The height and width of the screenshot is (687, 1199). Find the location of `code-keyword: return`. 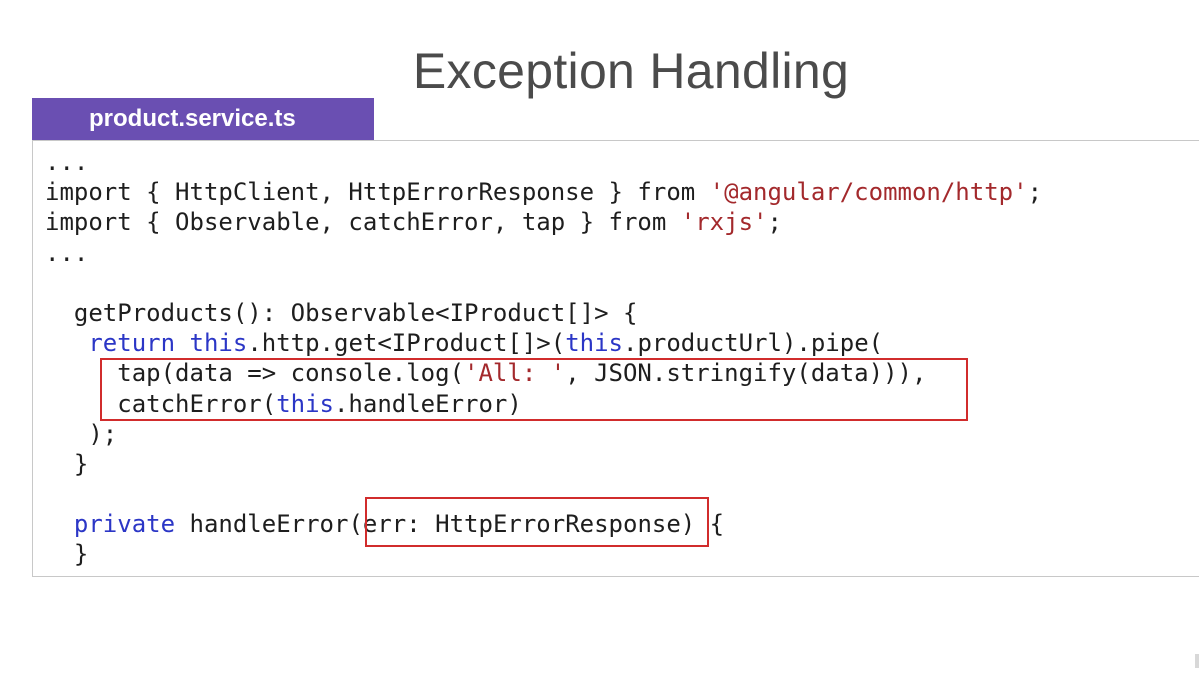

code-keyword: return is located at coordinates (132, 343).